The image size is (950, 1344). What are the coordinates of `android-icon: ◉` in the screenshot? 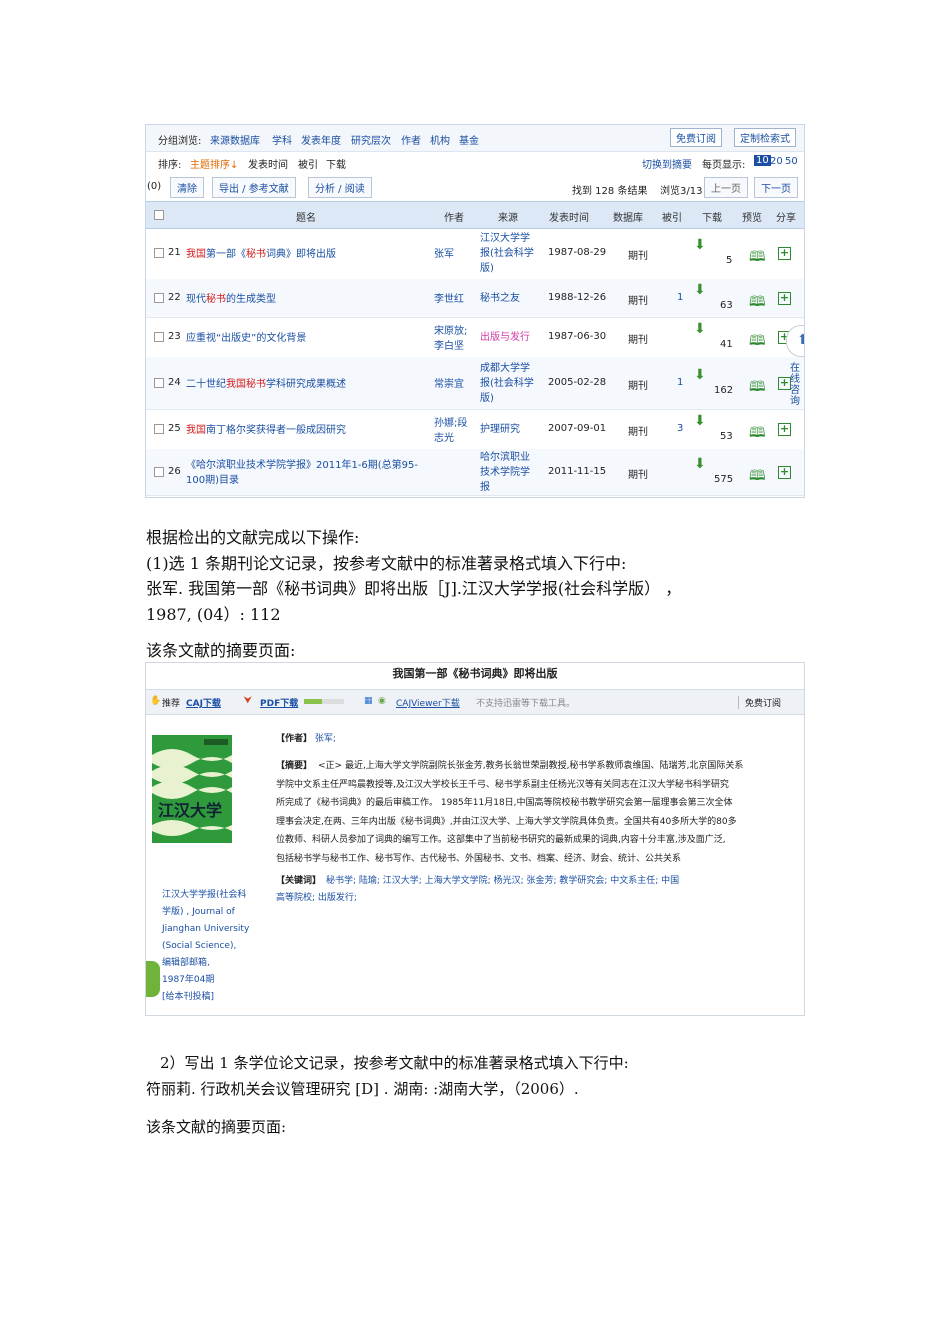 It's located at (382, 701).